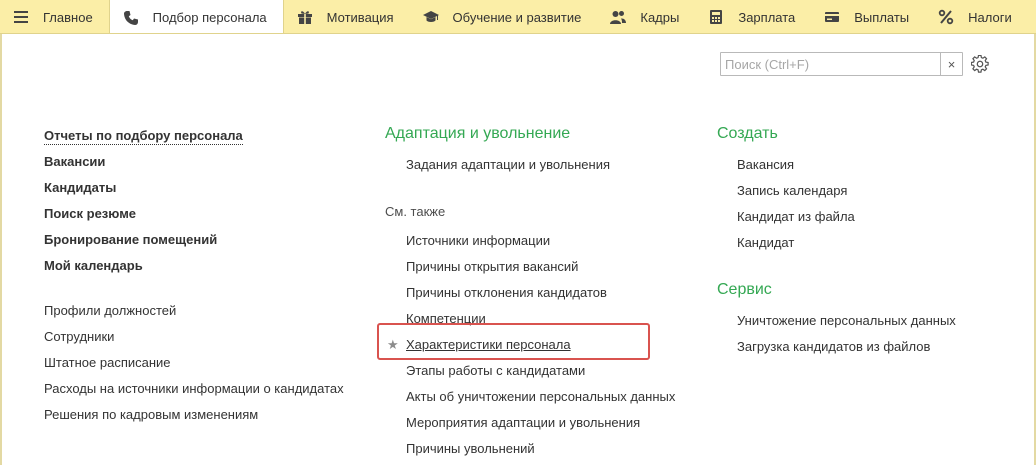 Image resolution: width=1036 pixels, height=465 pixels. What do you see at coordinates (415, 211) in the screenshot?
I see `see-also-label: См. также` at bounding box center [415, 211].